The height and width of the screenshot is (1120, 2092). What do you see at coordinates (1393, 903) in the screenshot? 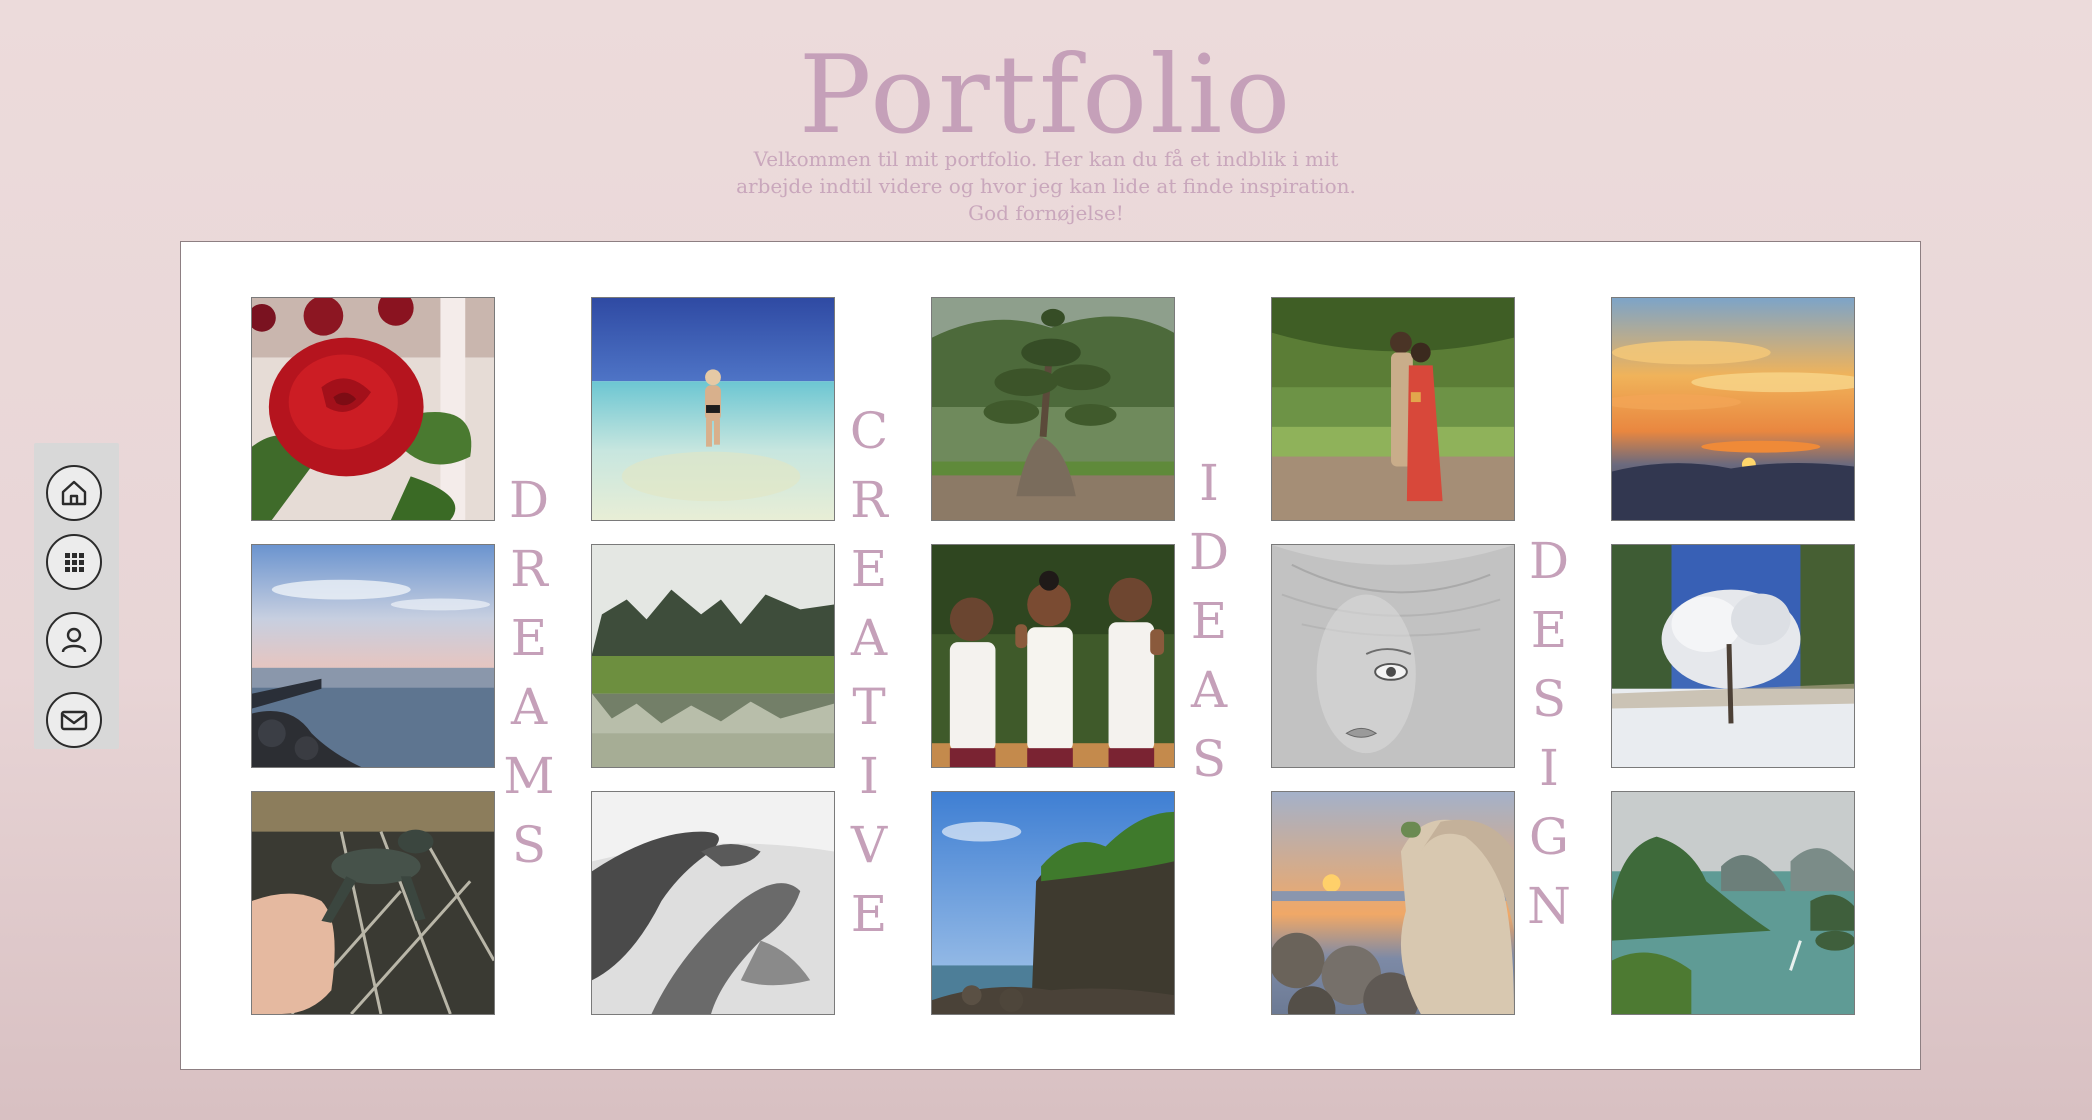
I see `woman-sunset-photo` at bounding box center [1393, 903].